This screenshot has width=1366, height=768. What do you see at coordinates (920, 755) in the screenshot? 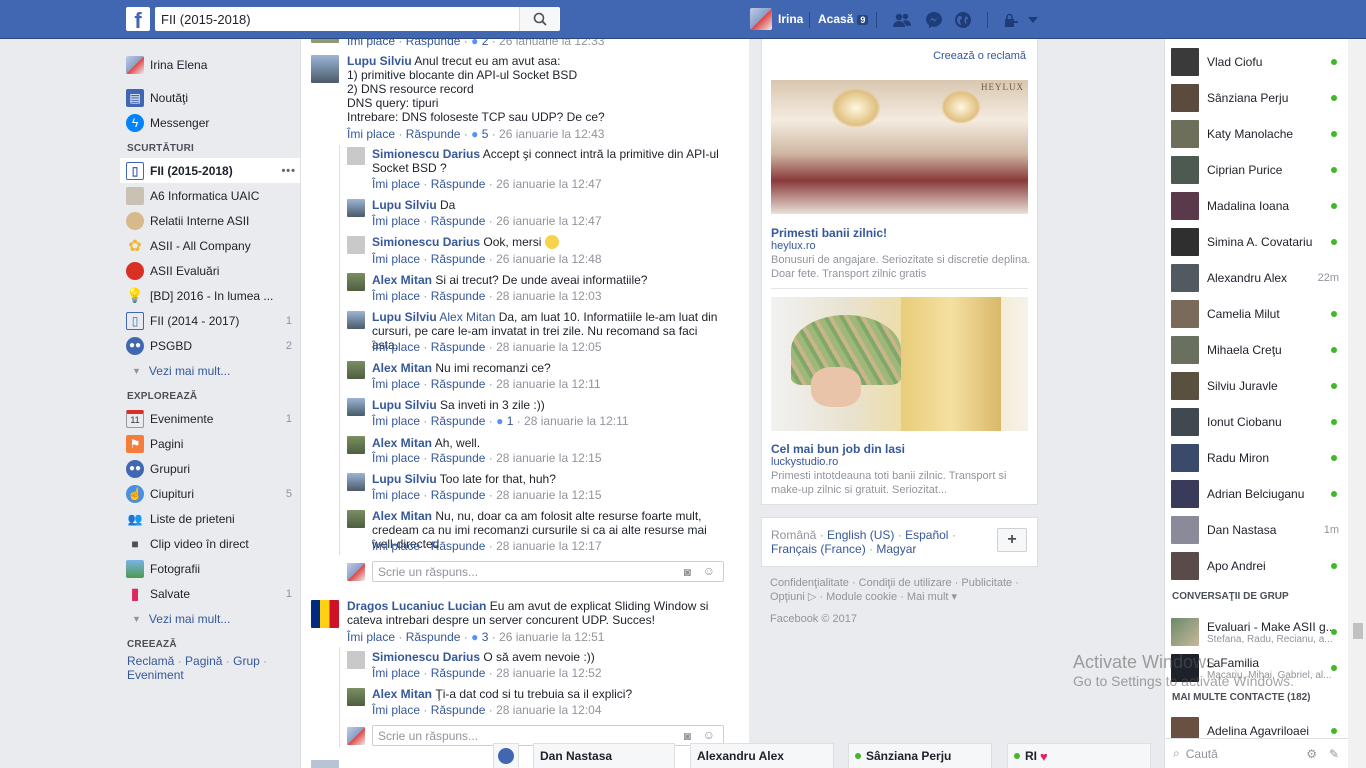
I see `chat-tab: Sânziana Perju` at bounding box center [920, 755].